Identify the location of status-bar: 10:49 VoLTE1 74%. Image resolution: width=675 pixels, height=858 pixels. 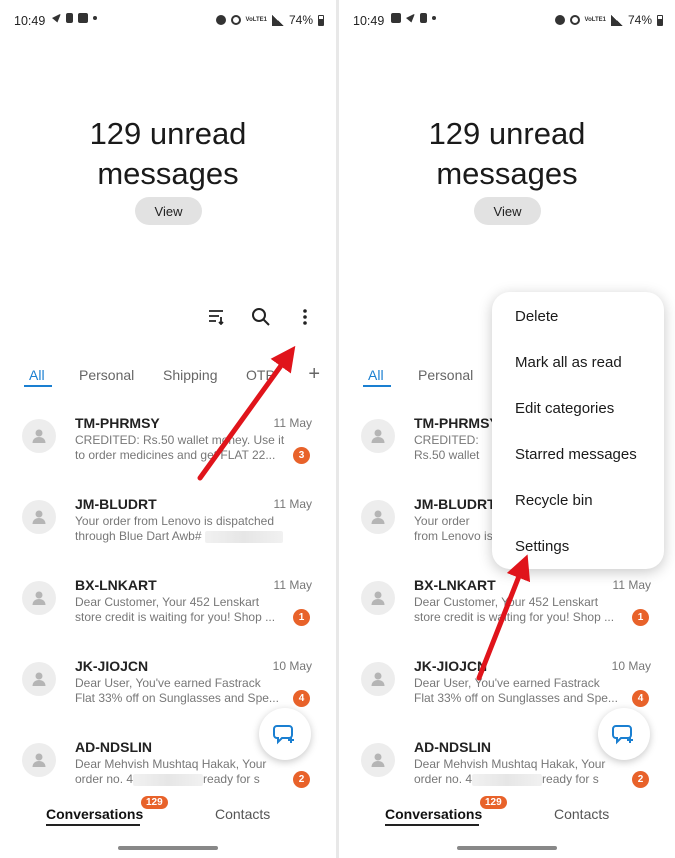
(507, 20).